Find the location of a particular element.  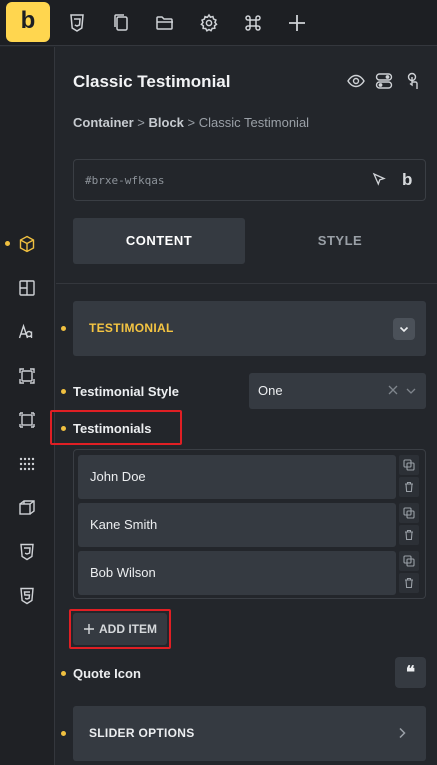

quote-icon-label: Quote Icon is located at coordinates (107, 673).